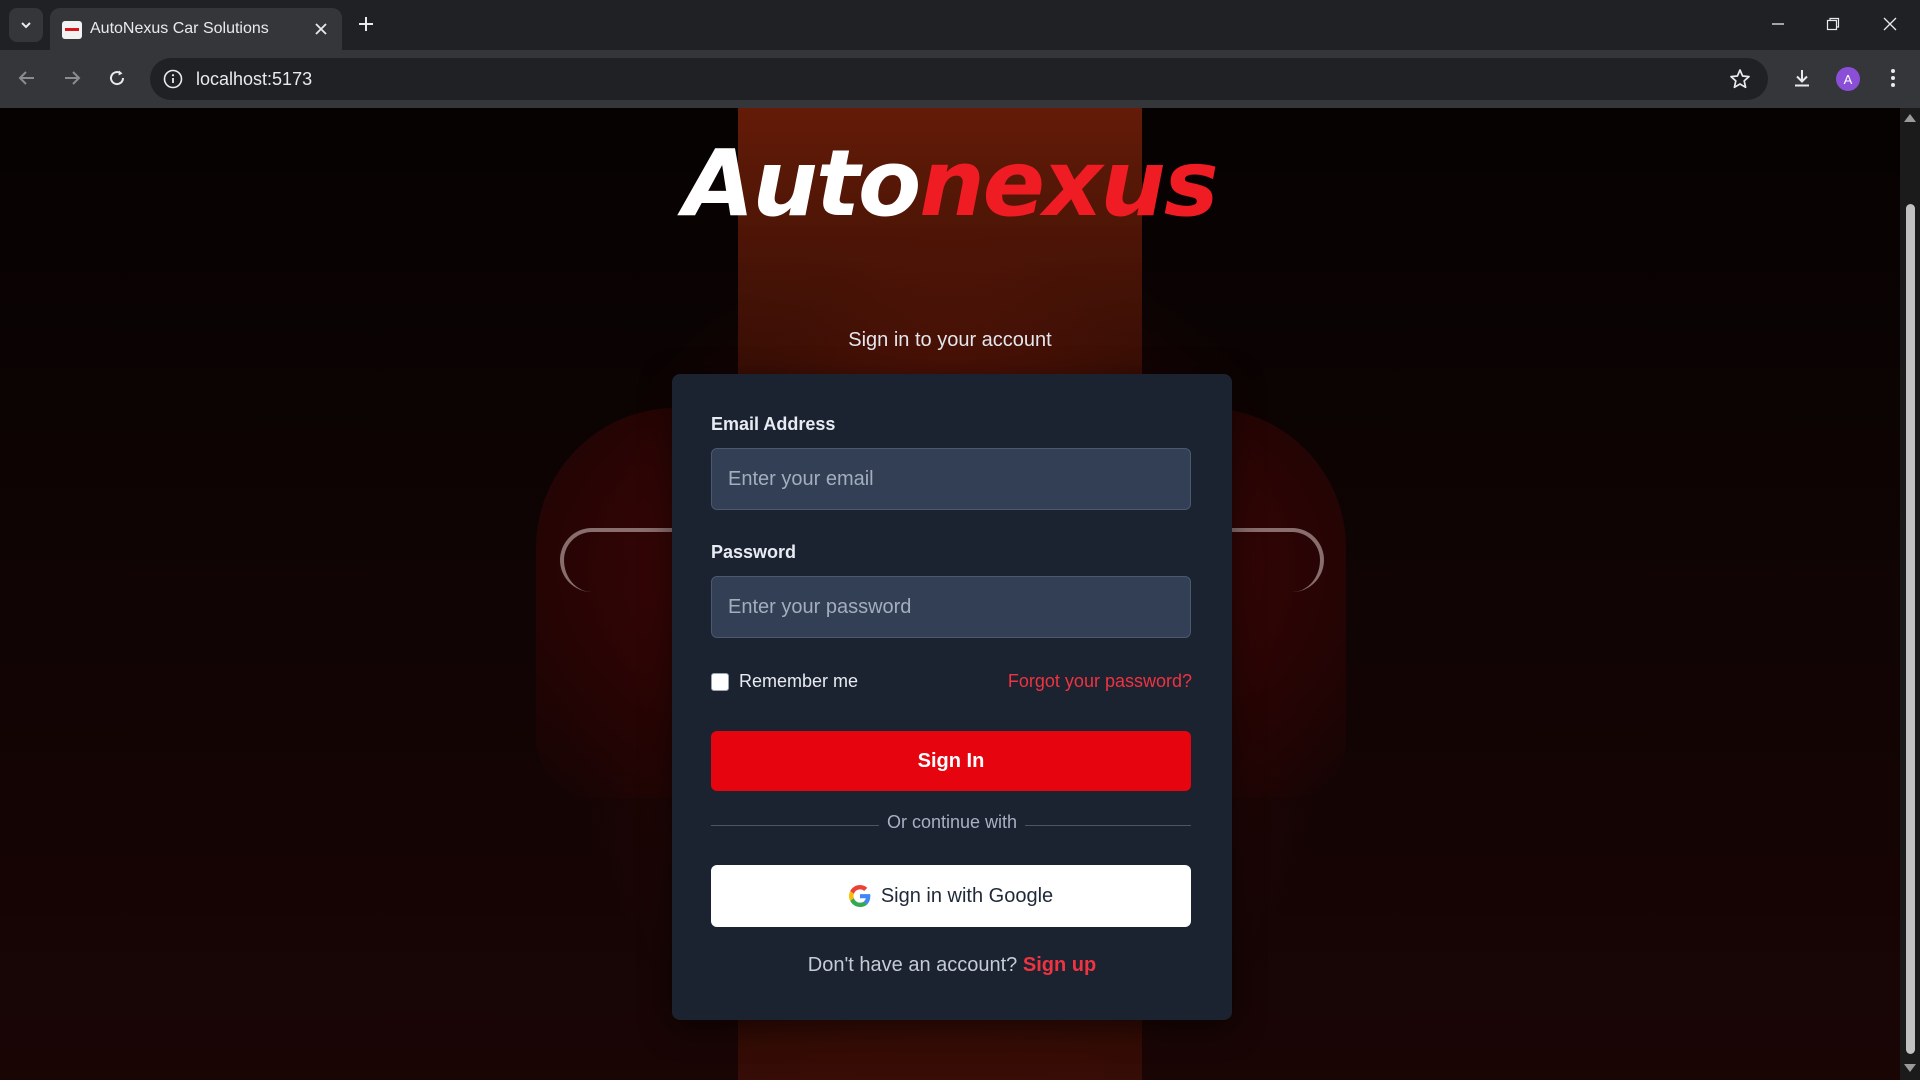 This screenshot has height=1080, width=1920. I want to click on kebab-menu-icon, so click(1893, 78).